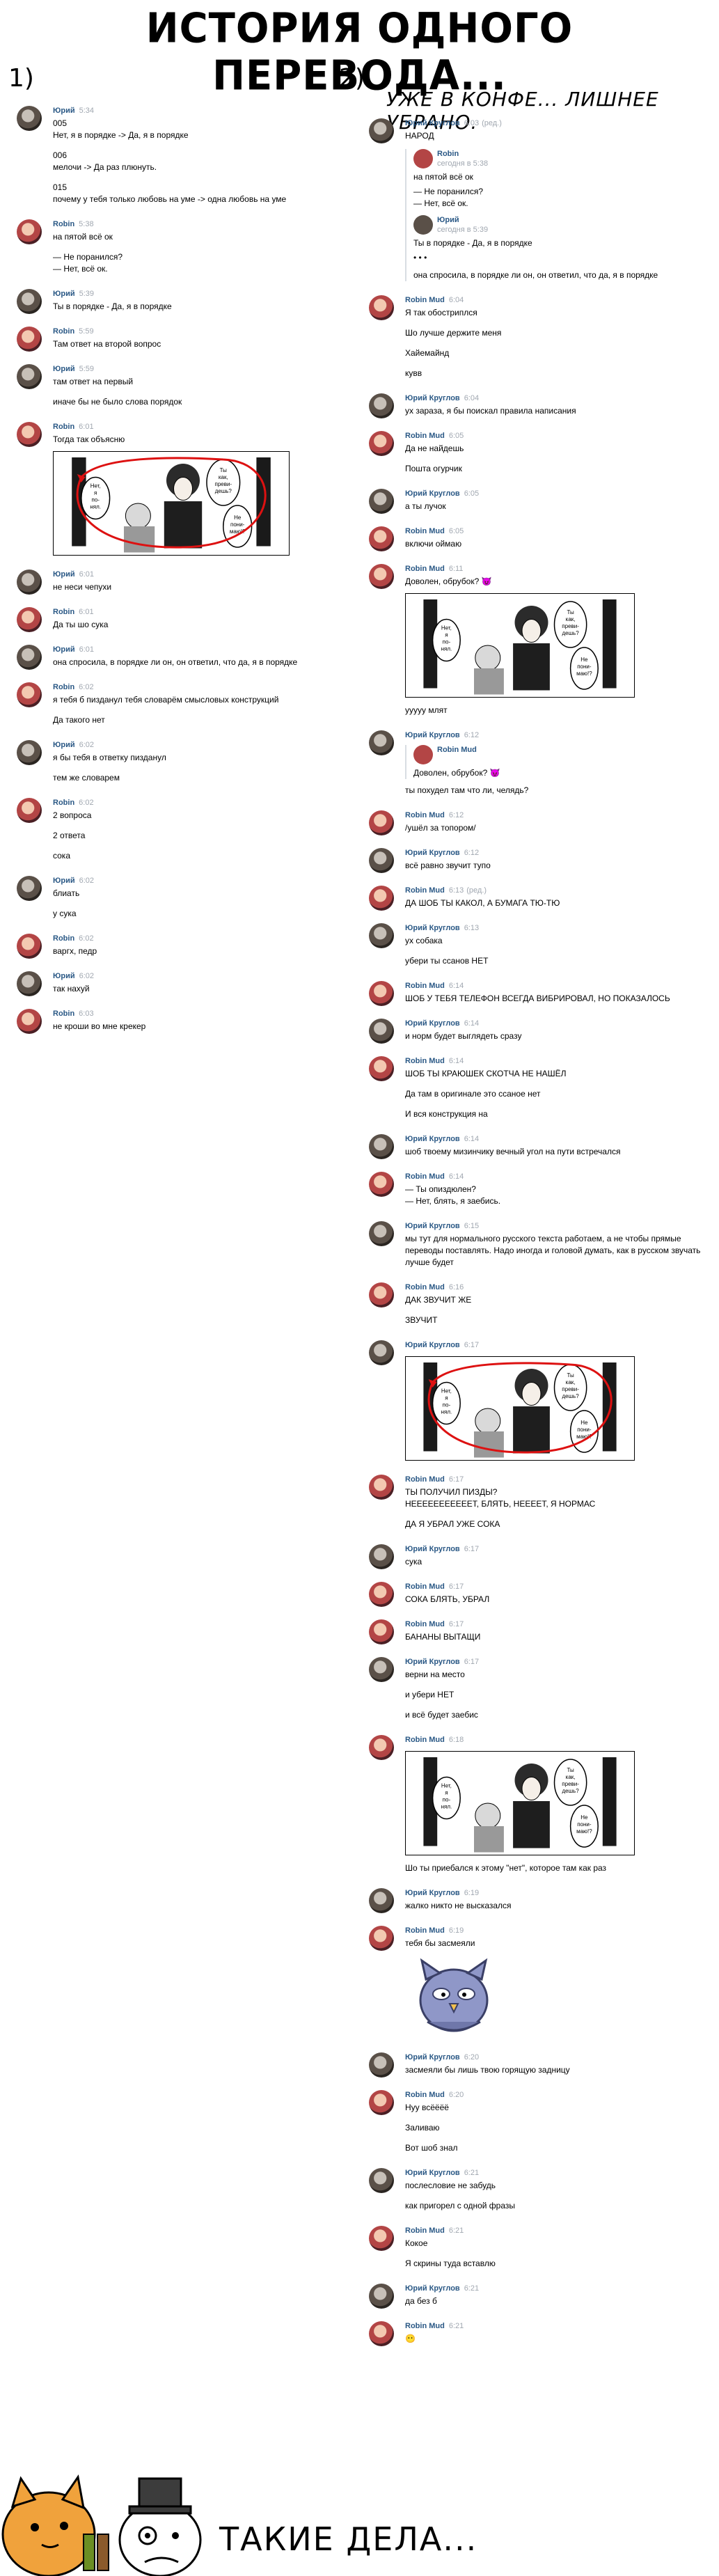 This screenshot has height=2576, width=719. I want to click on message-time: 6:05, so click(457, 531).